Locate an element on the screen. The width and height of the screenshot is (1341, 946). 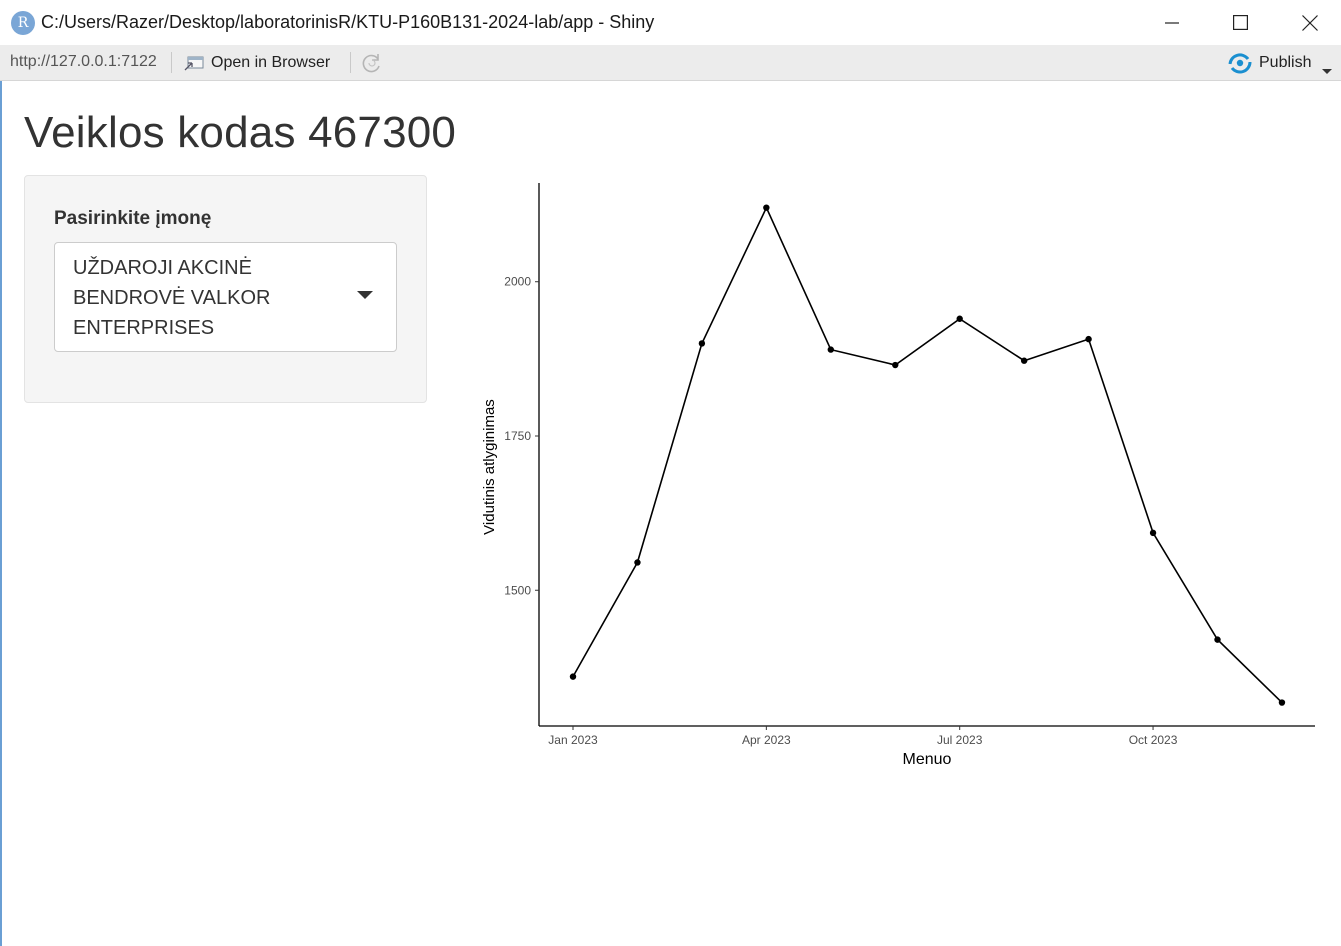
address-url: http://127.0.0.1:7122 is located at coordinates (83, 61).